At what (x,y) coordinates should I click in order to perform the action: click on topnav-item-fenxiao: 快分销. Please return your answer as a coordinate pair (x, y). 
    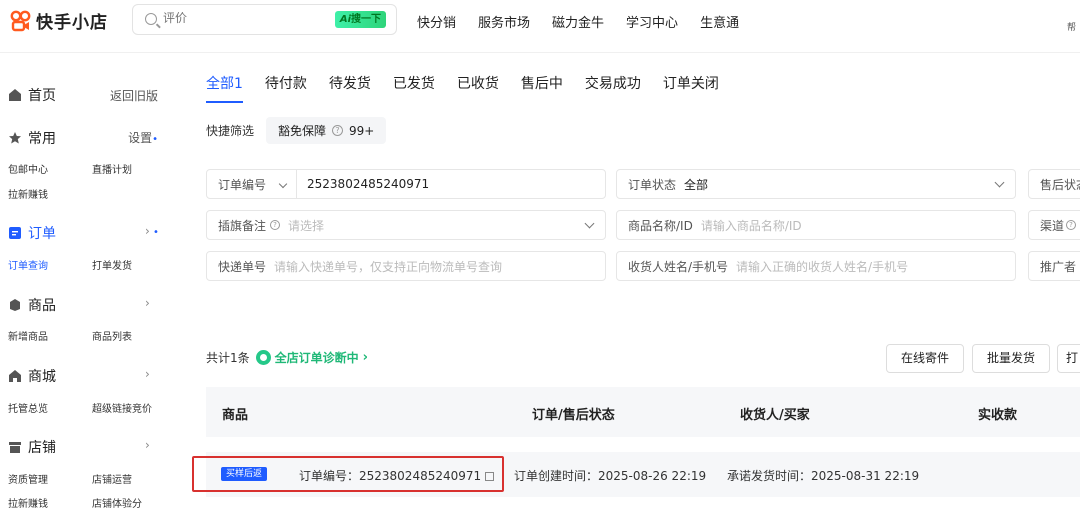
    Looking at the image, I should click on (436, 21).